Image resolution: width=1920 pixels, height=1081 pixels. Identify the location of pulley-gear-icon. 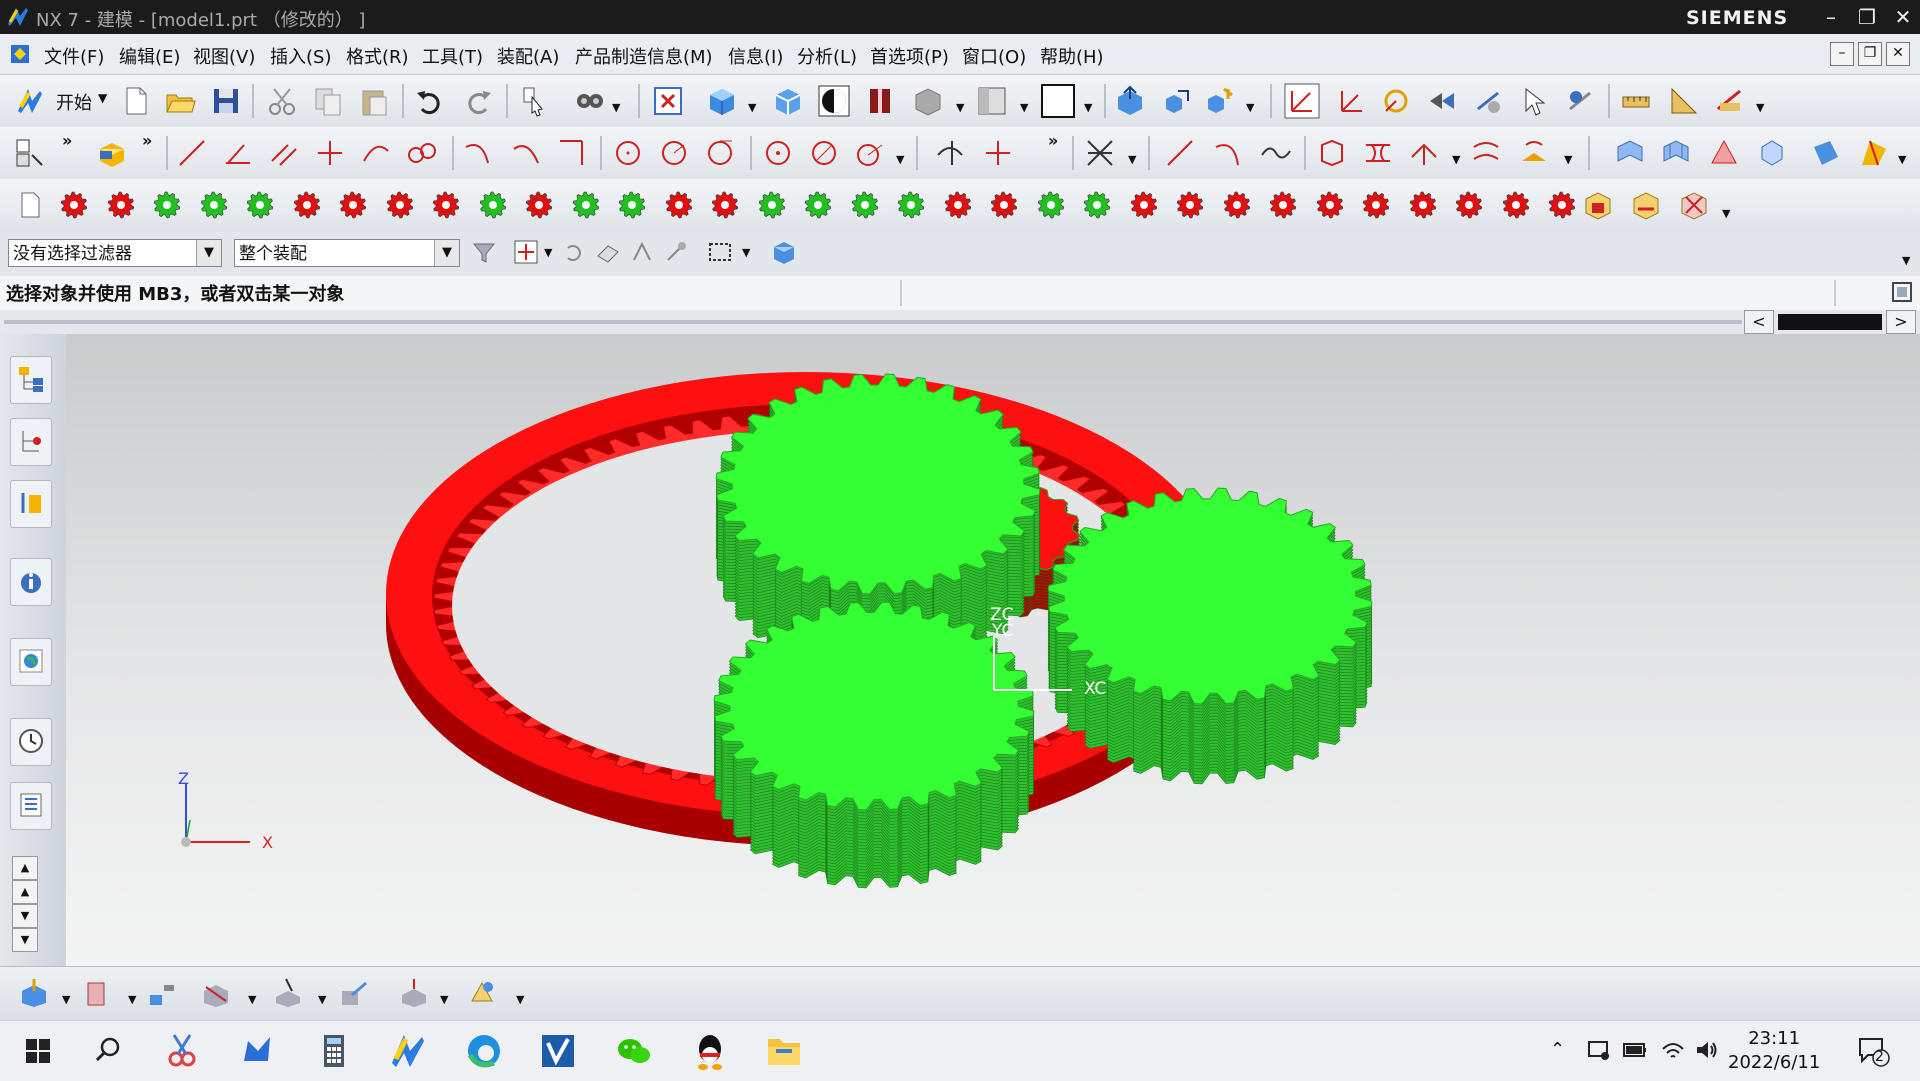
(1376, 205).